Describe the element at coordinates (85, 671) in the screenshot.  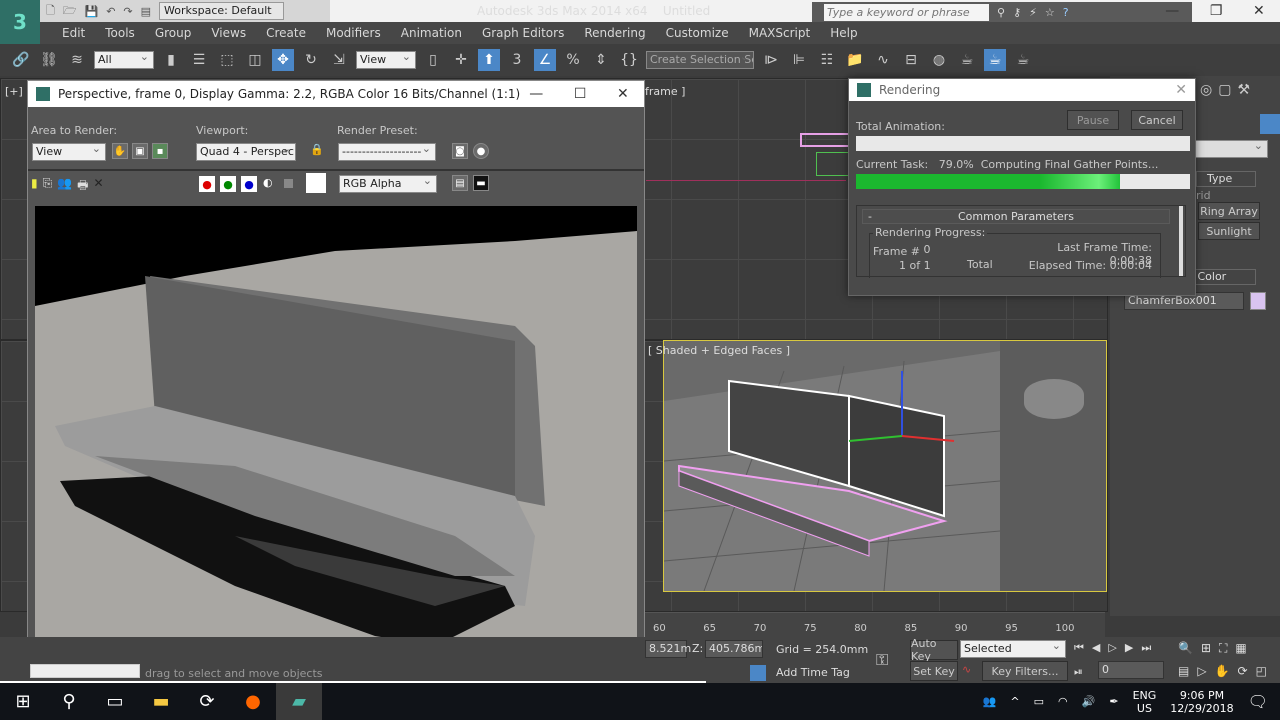
I see `minimized-window` at that location.